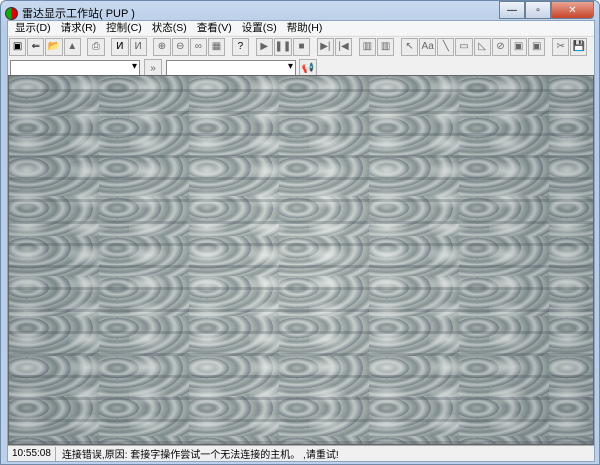 This screenshot has height=465, width=600. What do you see at coordinates (11, 13) in the screenshot?
I see `app-logo-icon` at bounding box center [11, 13].